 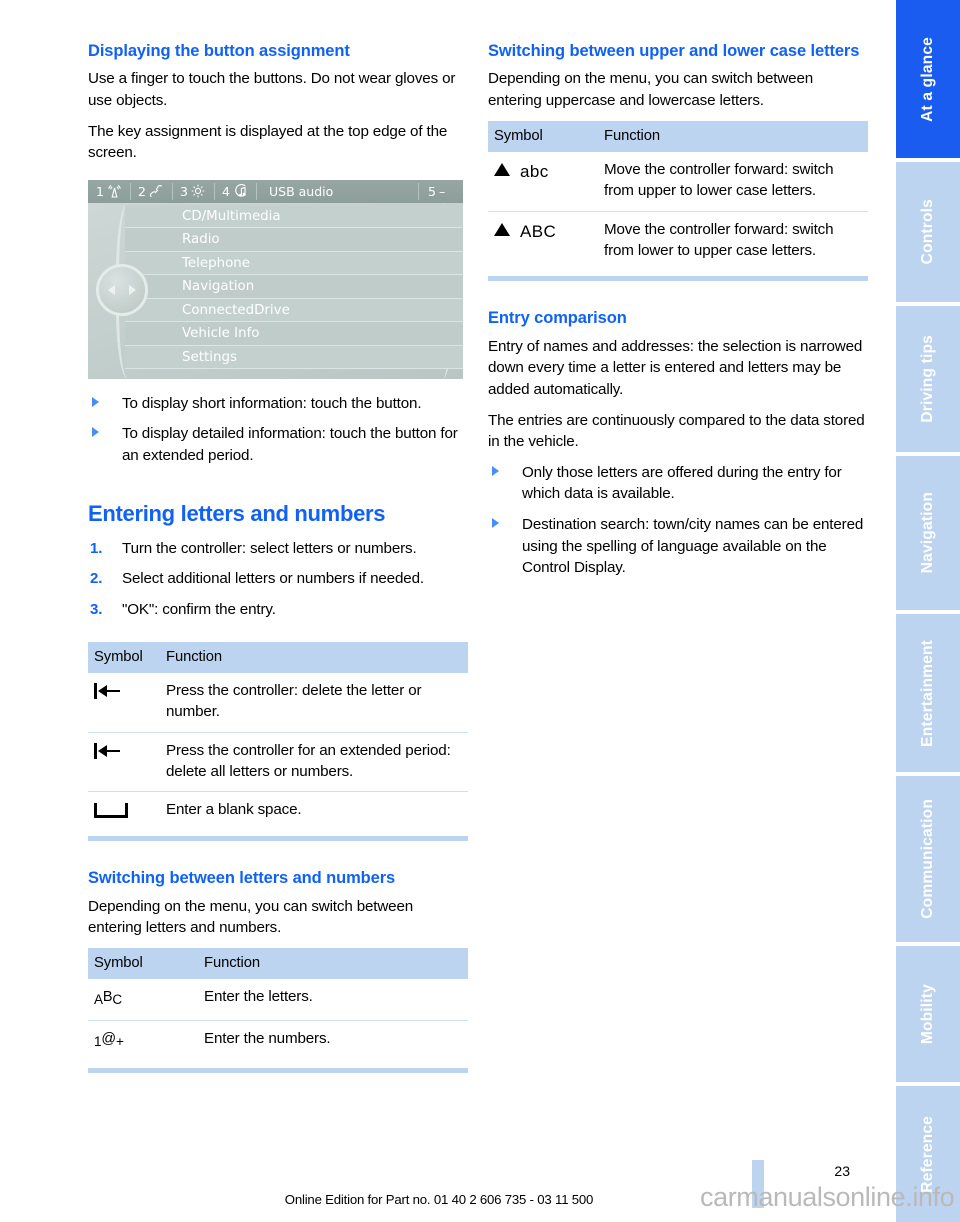 I want to click on heading-entering-letters-and-numbers: Entering letters and numbers, so click(x=237, y=514).